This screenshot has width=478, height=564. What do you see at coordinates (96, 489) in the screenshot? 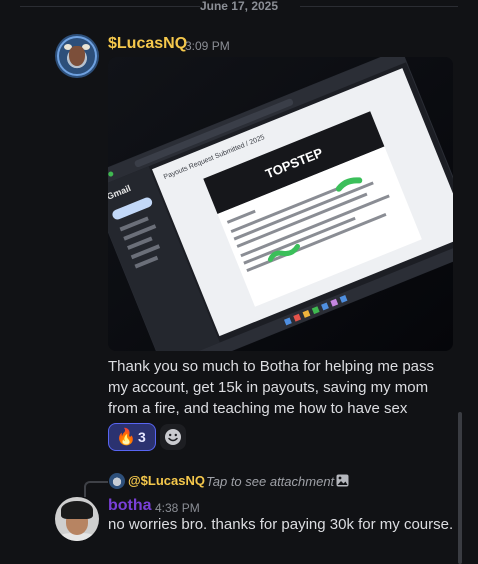
I see `reply-spine` at bounding box center [96, 489].